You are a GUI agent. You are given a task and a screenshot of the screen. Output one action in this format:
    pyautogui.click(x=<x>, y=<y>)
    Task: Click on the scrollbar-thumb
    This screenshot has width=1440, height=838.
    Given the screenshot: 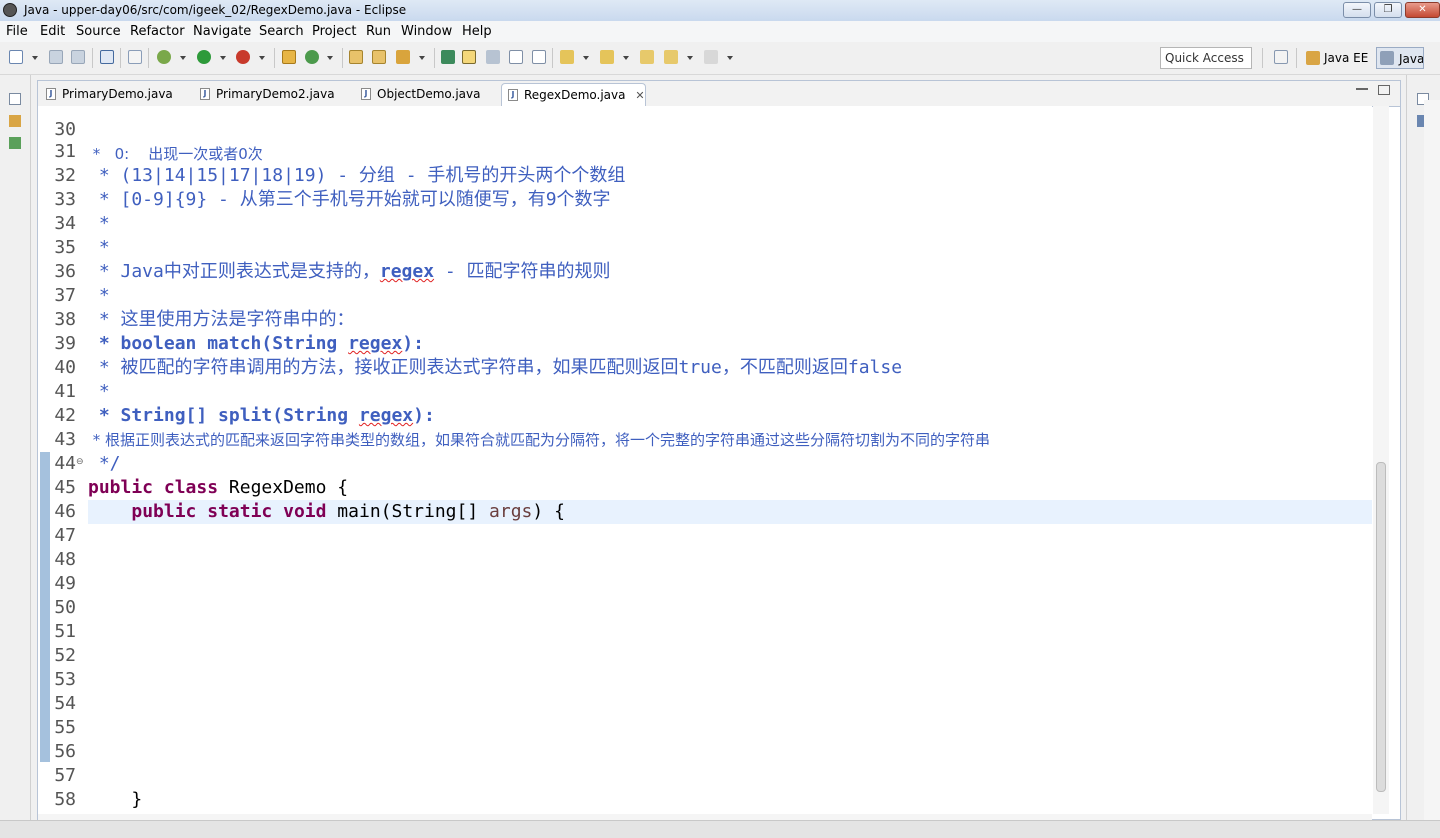 What is the action you would take?
    pyautogui.click(x=1381, y=627)
    